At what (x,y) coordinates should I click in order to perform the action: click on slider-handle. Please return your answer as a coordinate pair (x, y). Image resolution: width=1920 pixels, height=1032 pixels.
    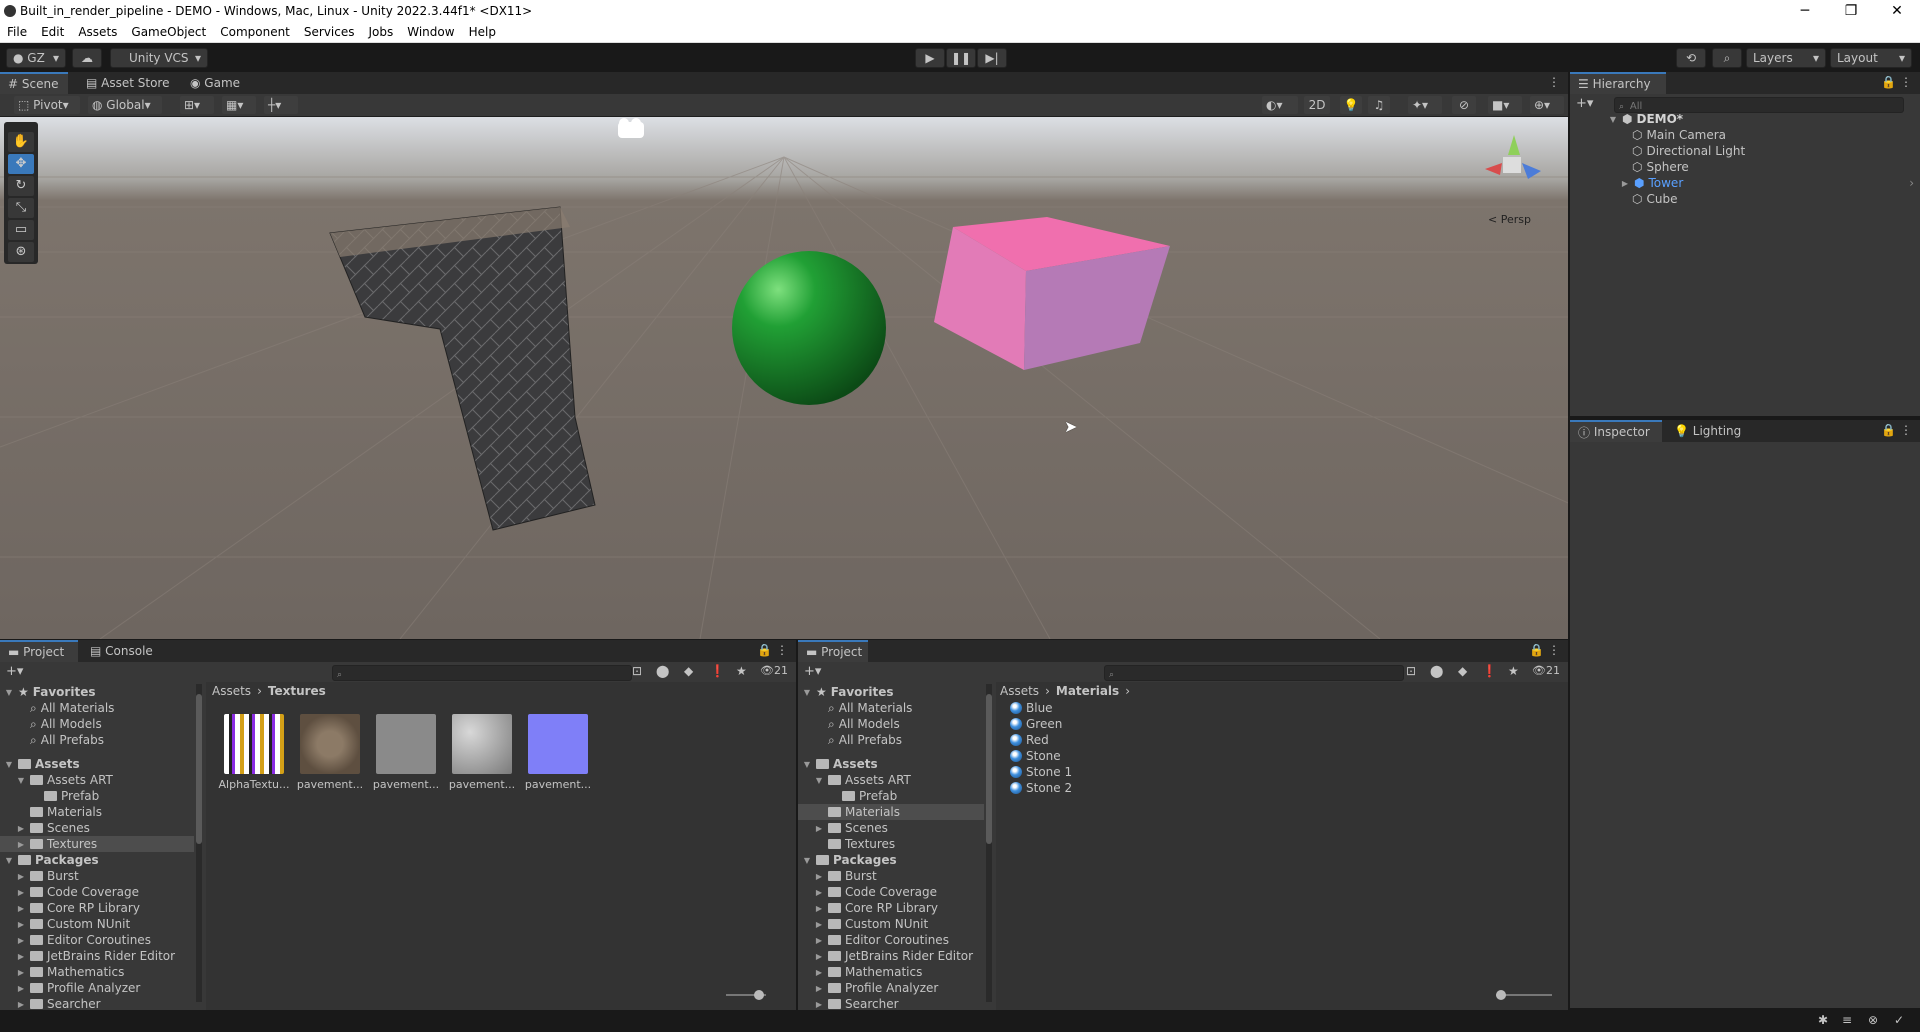
    Looking at the image, I should click on (759, 995).